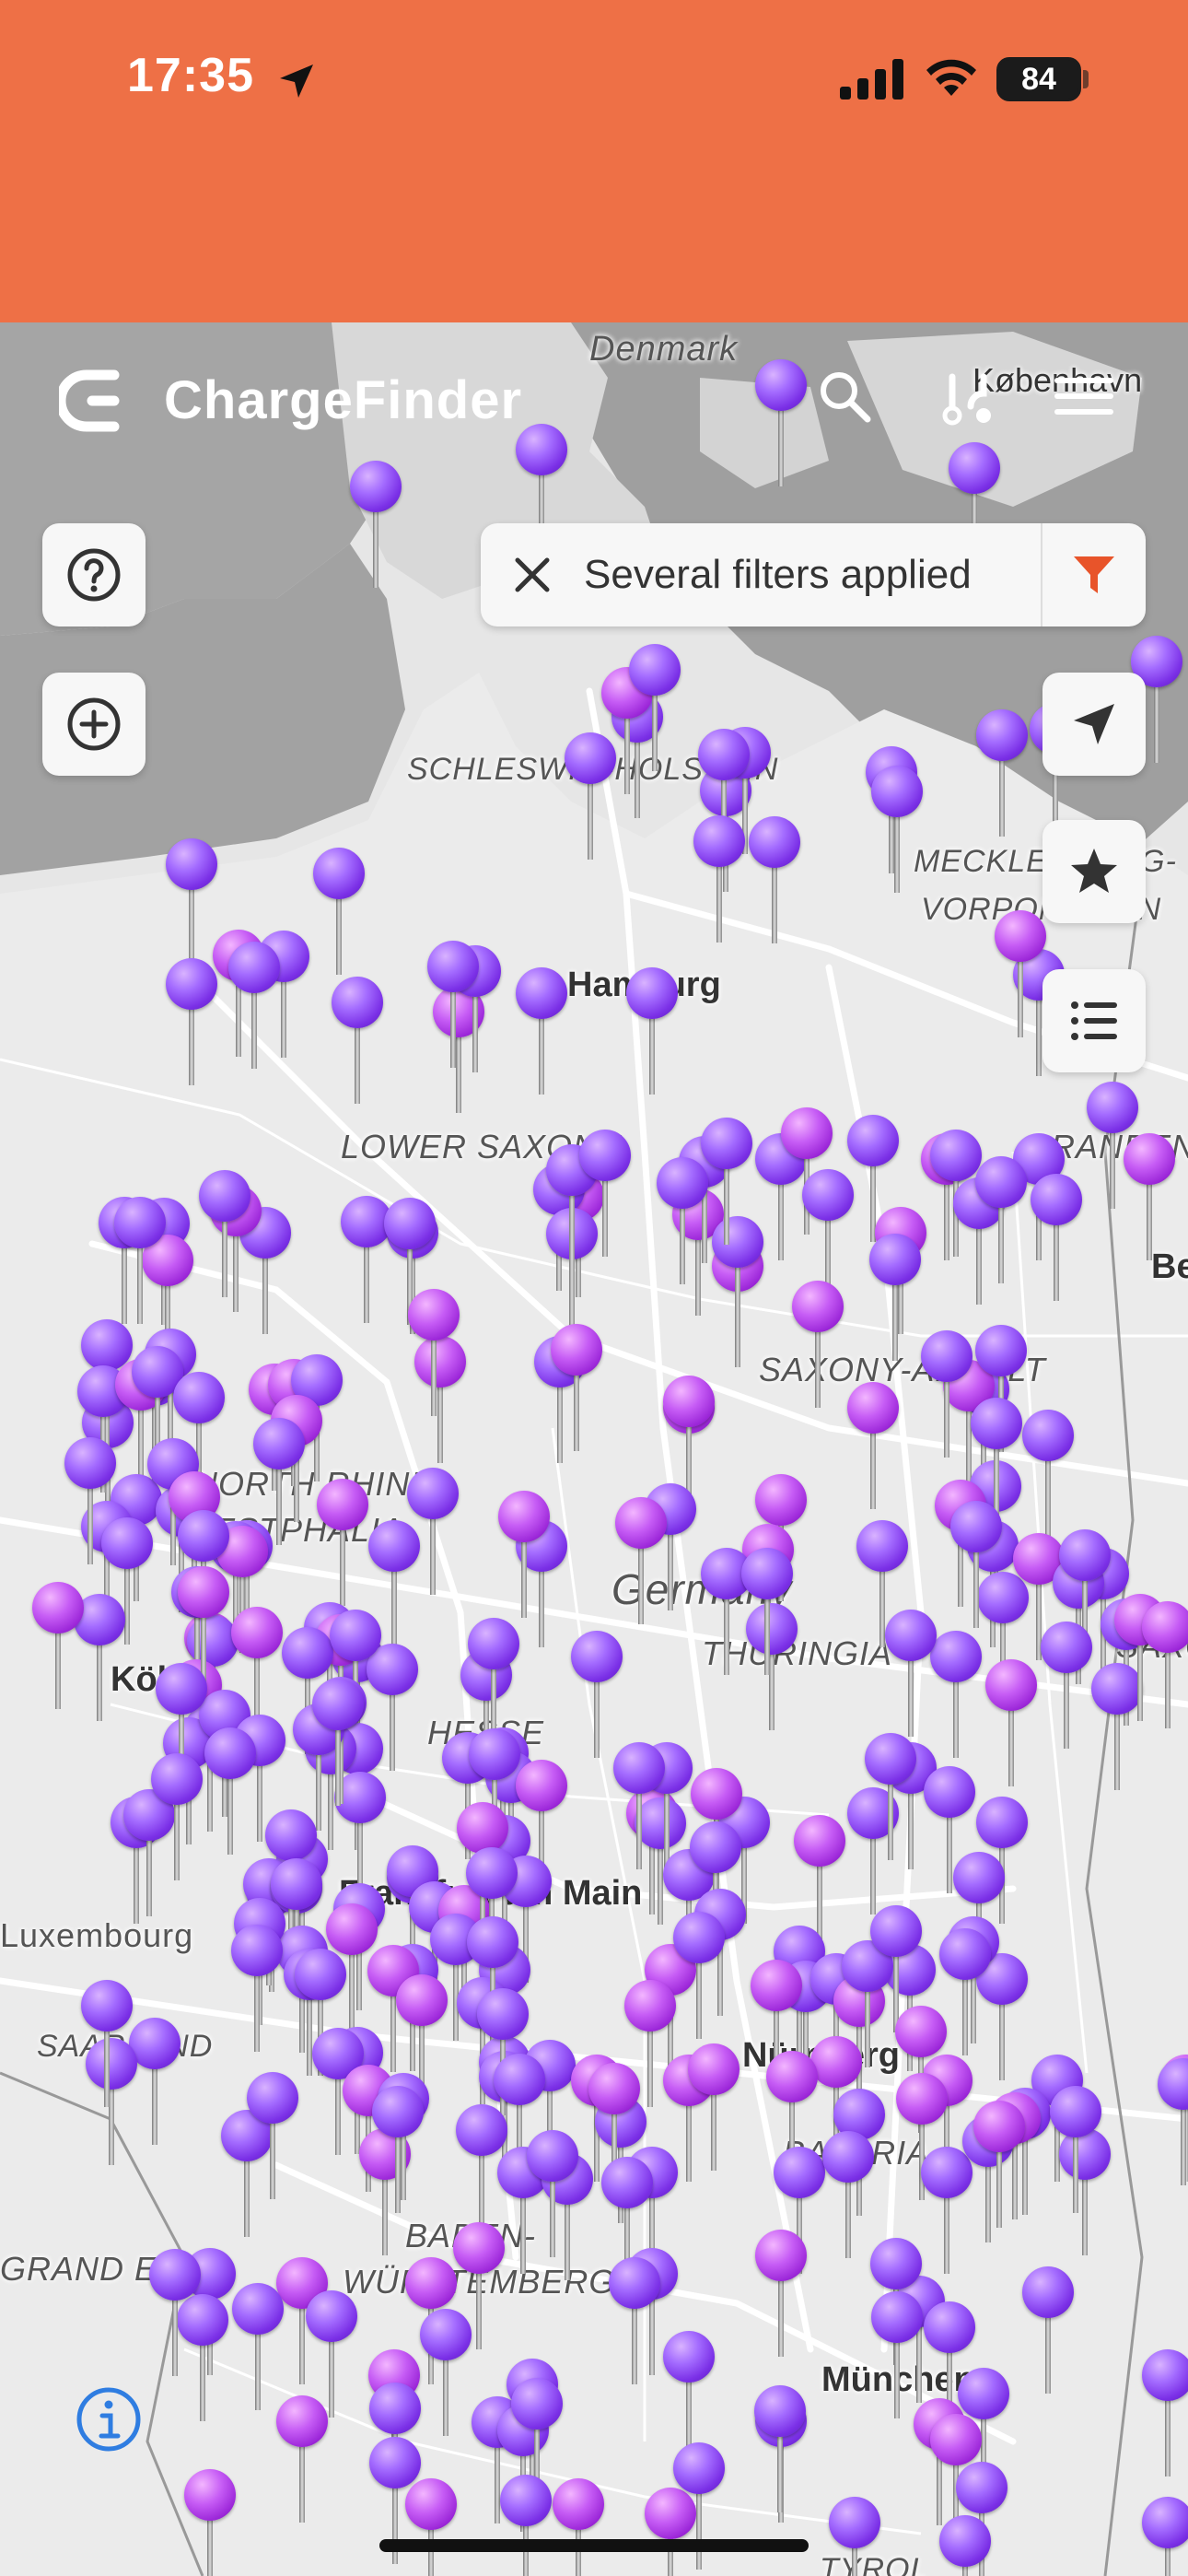 The width and height of the screenshot is (1188, 2576). Describe the element at coordinates (532, 574) in the screenshot. I see `clear-filters-button` at that location.